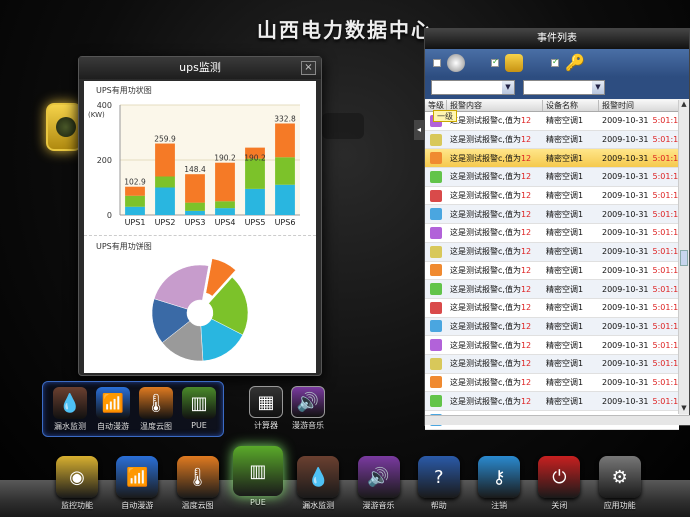 This screenshot has height=517, width=690. I want to click on calculator-icon: ▦, so click(266, 402).